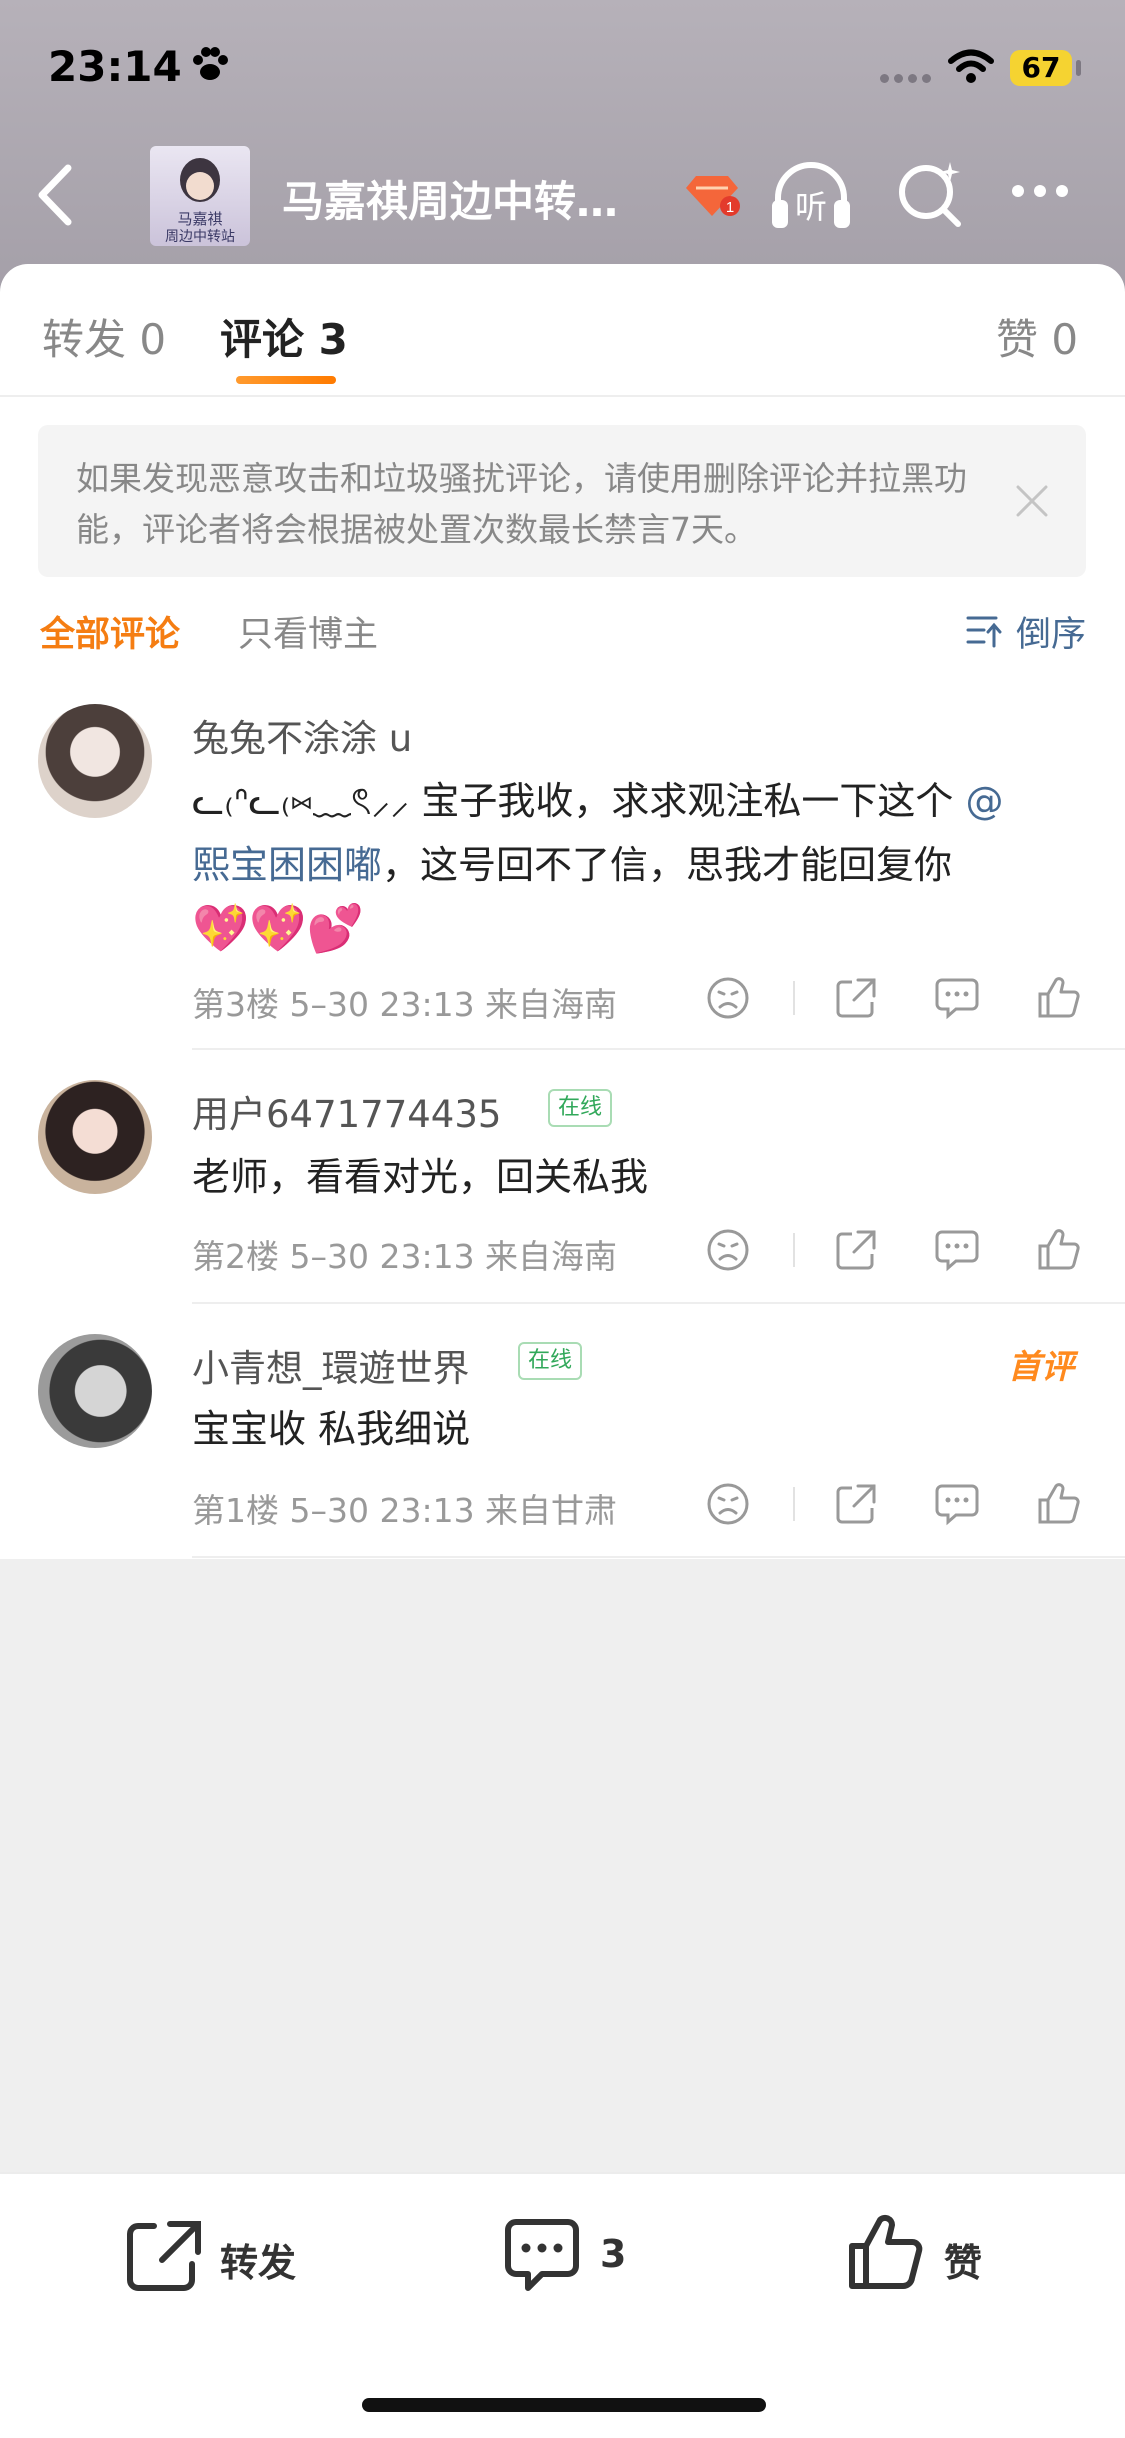 The width and height of the screenshot is (1125, 2438). I want to click on svg-text: 听, so click(811, 207).